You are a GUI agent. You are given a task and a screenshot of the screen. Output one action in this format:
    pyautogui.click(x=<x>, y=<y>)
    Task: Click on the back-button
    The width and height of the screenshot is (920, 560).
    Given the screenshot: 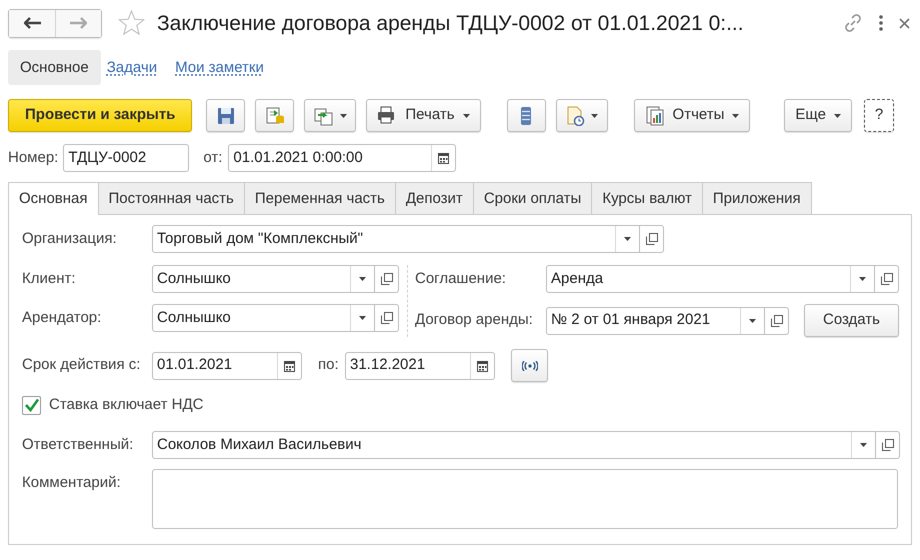 What is the action you would take?
    pyautogui.click(x=32, y=23)
    